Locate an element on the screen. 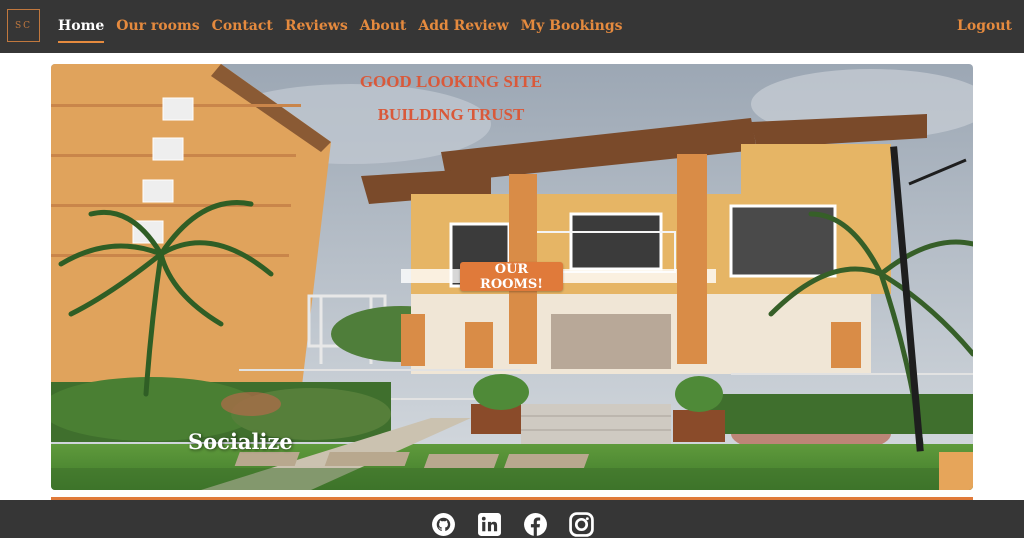 The height and width of the screenshot is (538, 1024). our-rooms-button: OUR ROOMS! is located at coordinates (511, 277).